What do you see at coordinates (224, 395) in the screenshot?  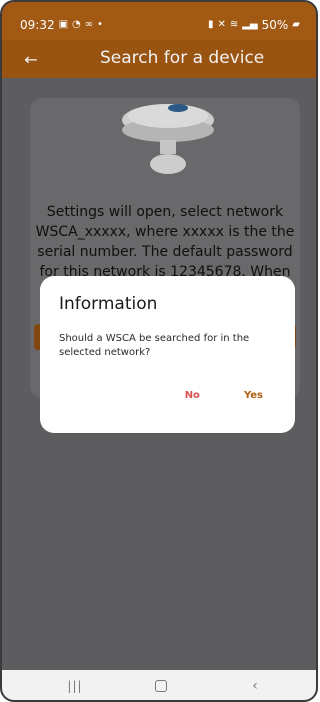 I see `dialog-actions: No Yes` at bounding box center [224, 395].